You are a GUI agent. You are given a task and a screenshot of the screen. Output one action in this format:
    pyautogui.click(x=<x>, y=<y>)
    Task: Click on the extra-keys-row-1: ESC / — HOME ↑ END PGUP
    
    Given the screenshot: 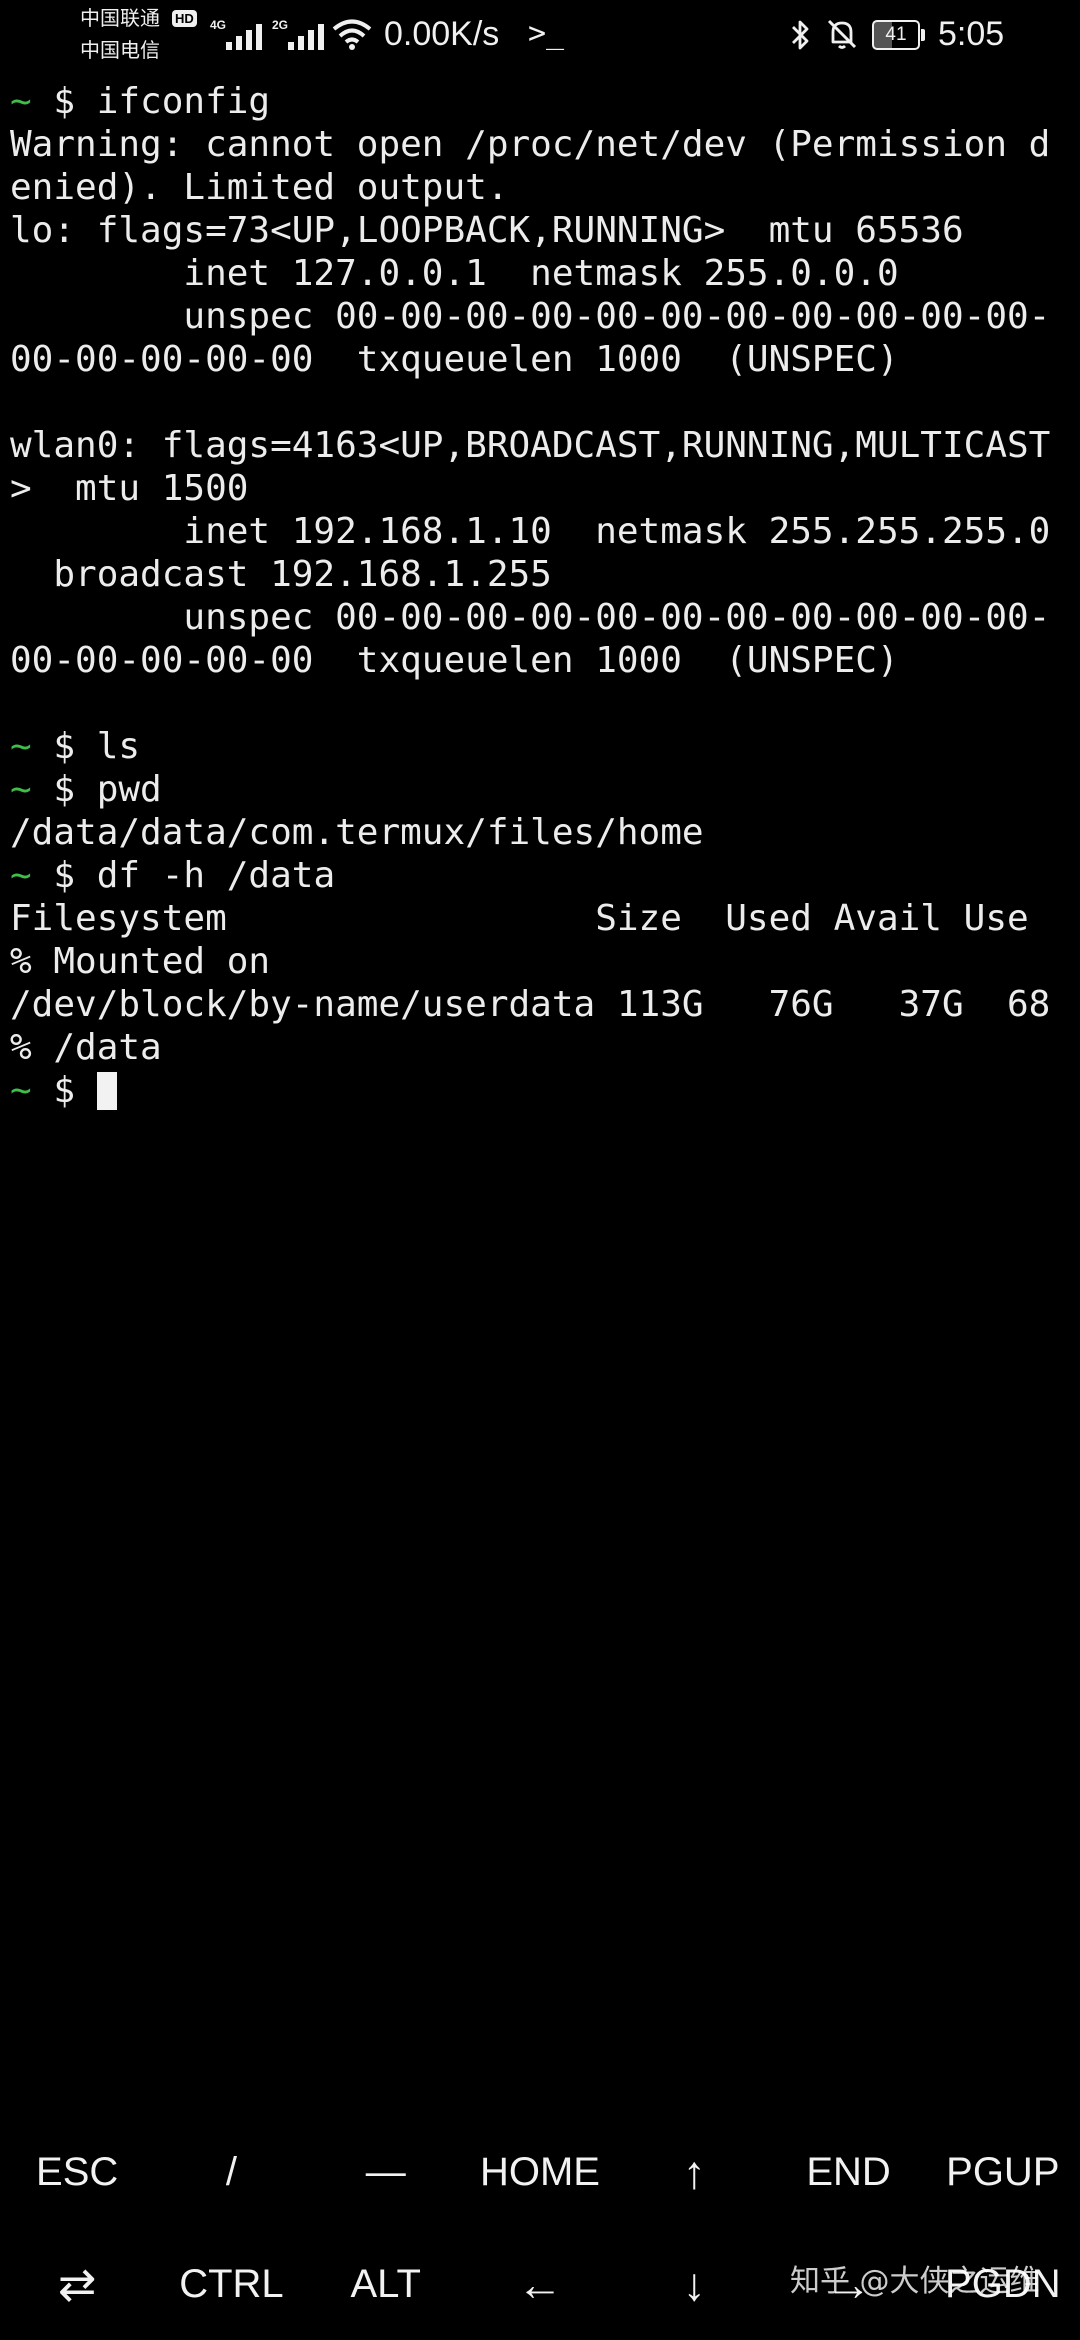 What is the action you would take?
    pyautogui.click(x=540, y=2172)
    